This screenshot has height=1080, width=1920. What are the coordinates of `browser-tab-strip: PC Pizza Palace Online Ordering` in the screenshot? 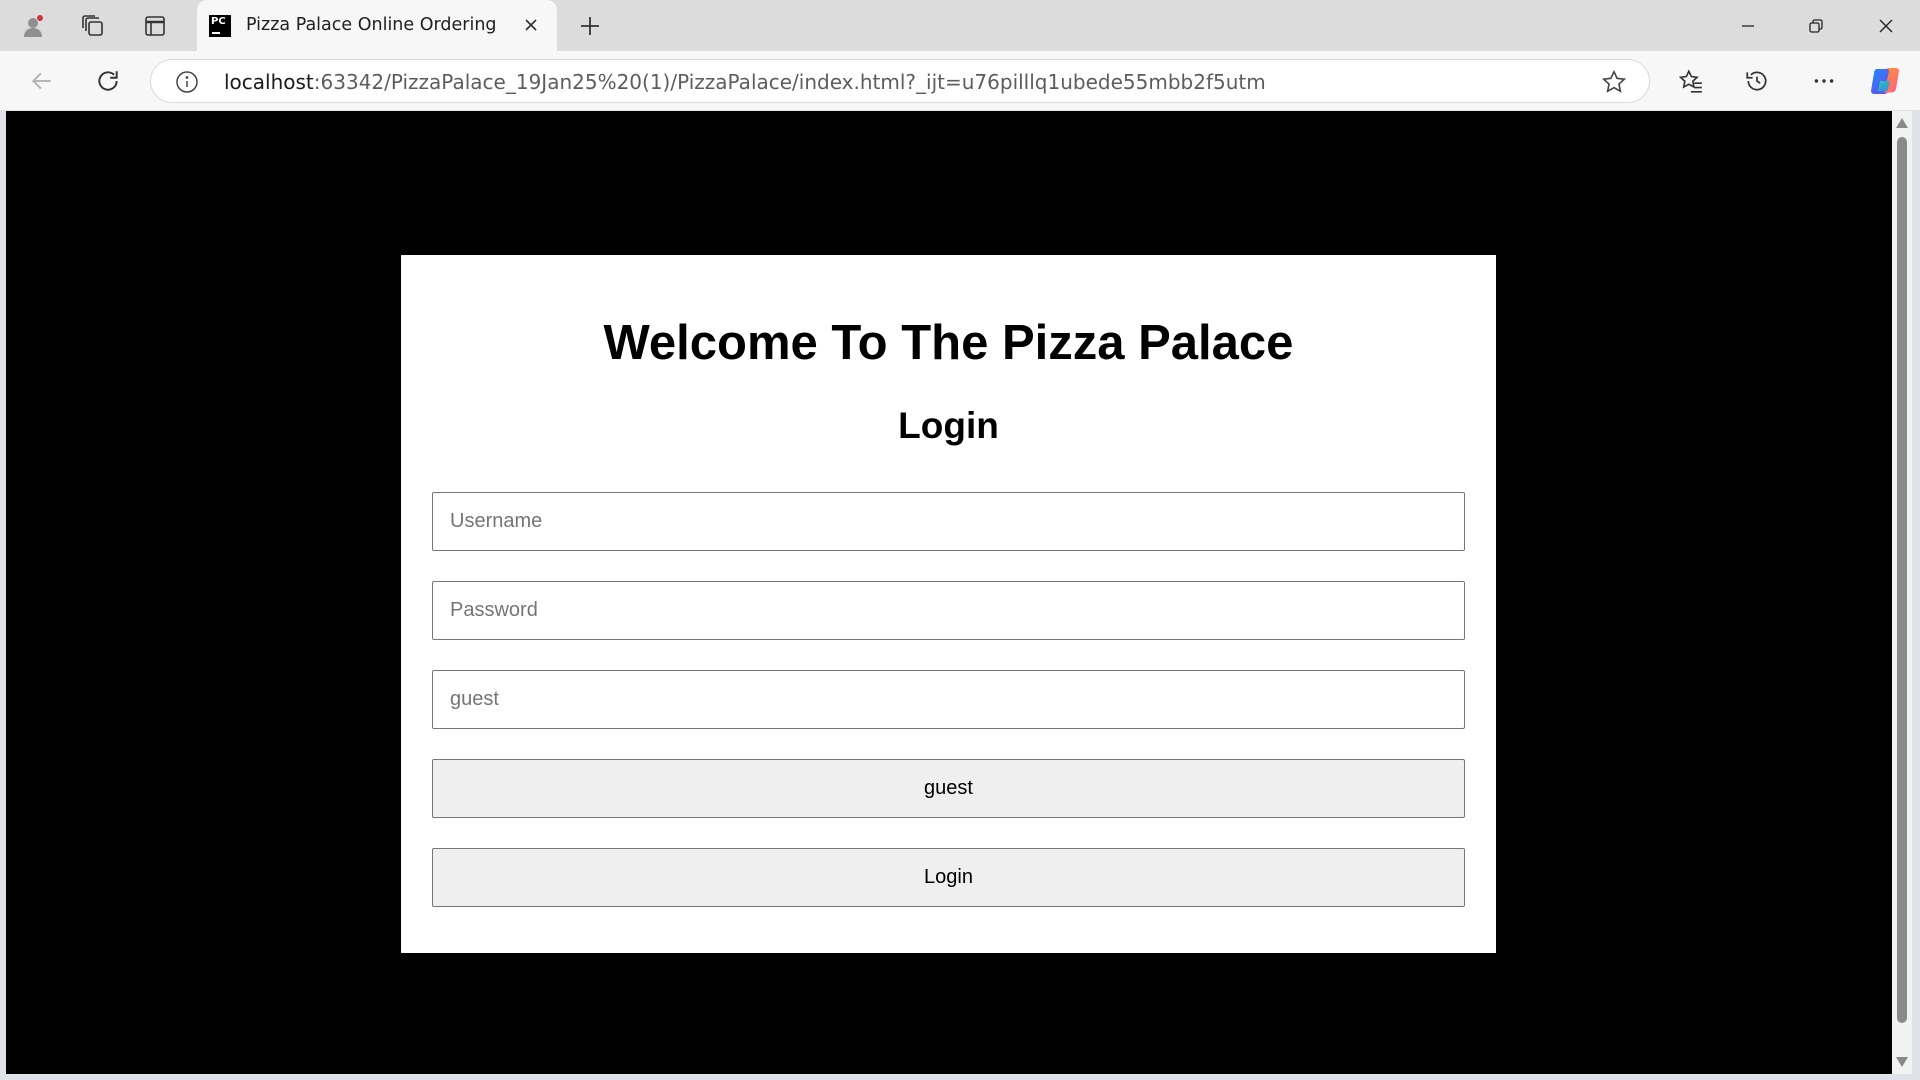 It's located at (960, 25).